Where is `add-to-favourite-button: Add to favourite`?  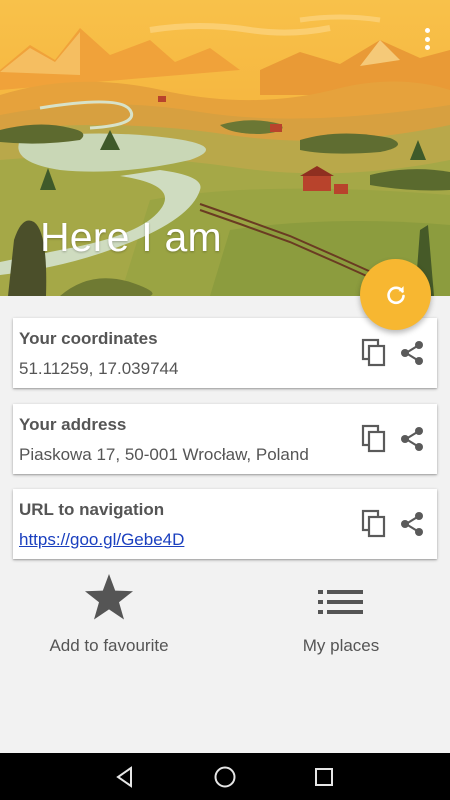 add-to-favourite-button: Add to favourite is located at coordinates (109, 614).